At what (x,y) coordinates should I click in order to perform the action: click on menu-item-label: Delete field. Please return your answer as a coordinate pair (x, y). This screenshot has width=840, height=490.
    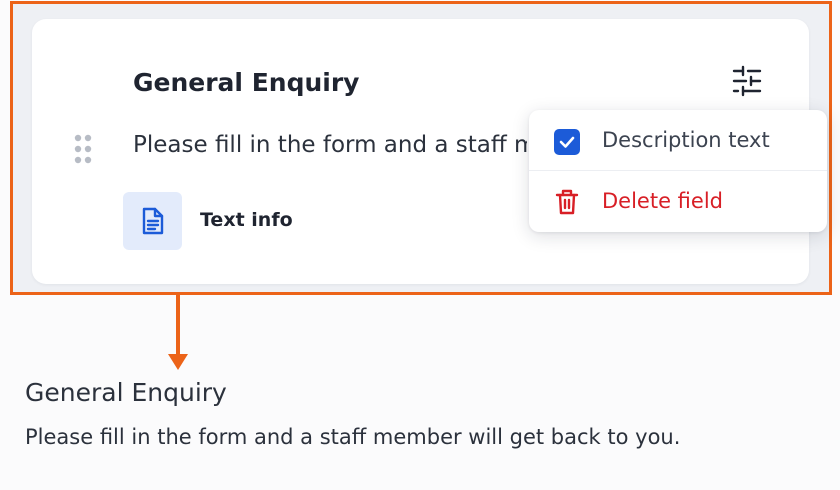
    Looking at the image, I should click on (662, 201).